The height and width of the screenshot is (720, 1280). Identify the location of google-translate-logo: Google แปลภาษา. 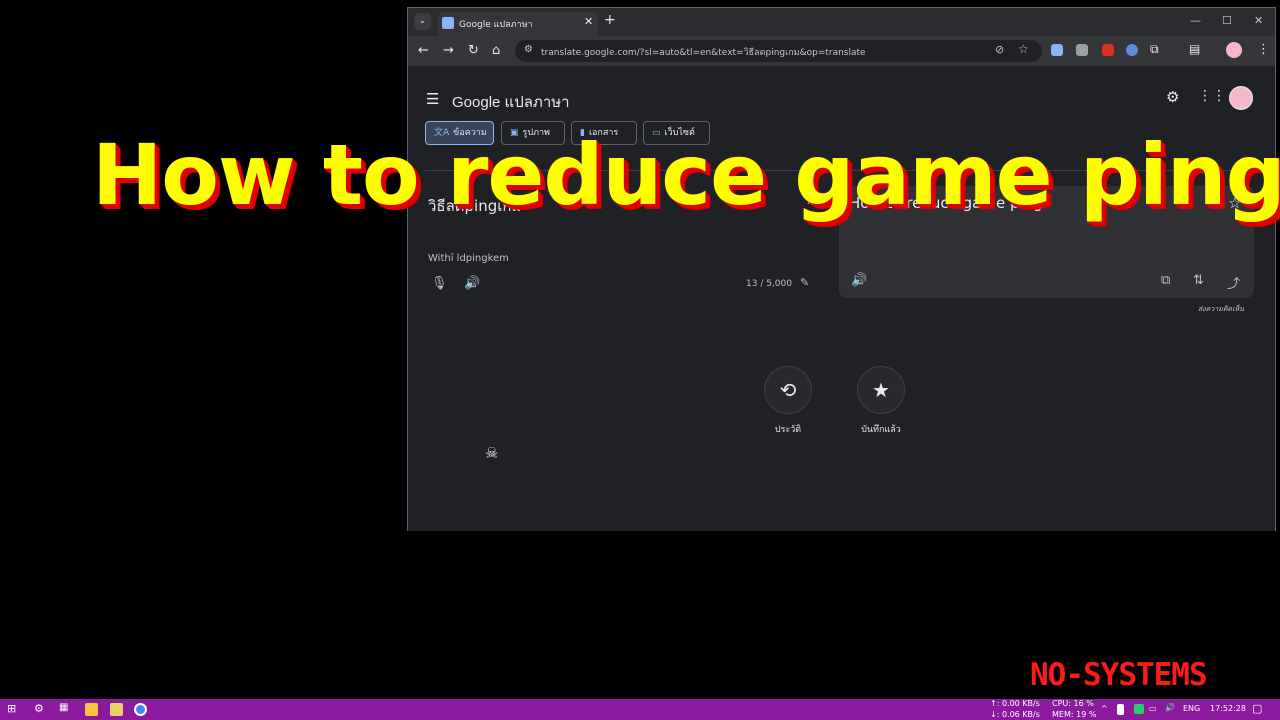
(511, 102).